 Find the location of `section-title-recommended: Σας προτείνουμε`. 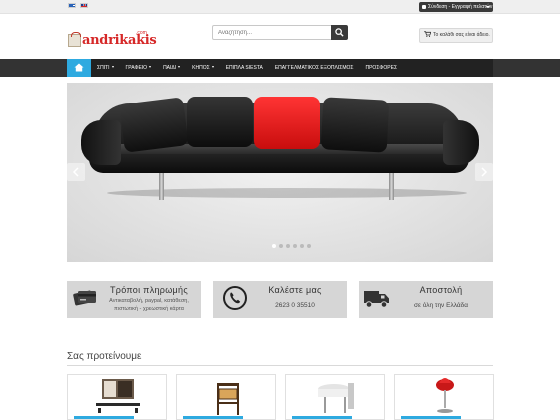

section-title-recommended: Σας προτείνουμε is located at coordinates (104, 356).